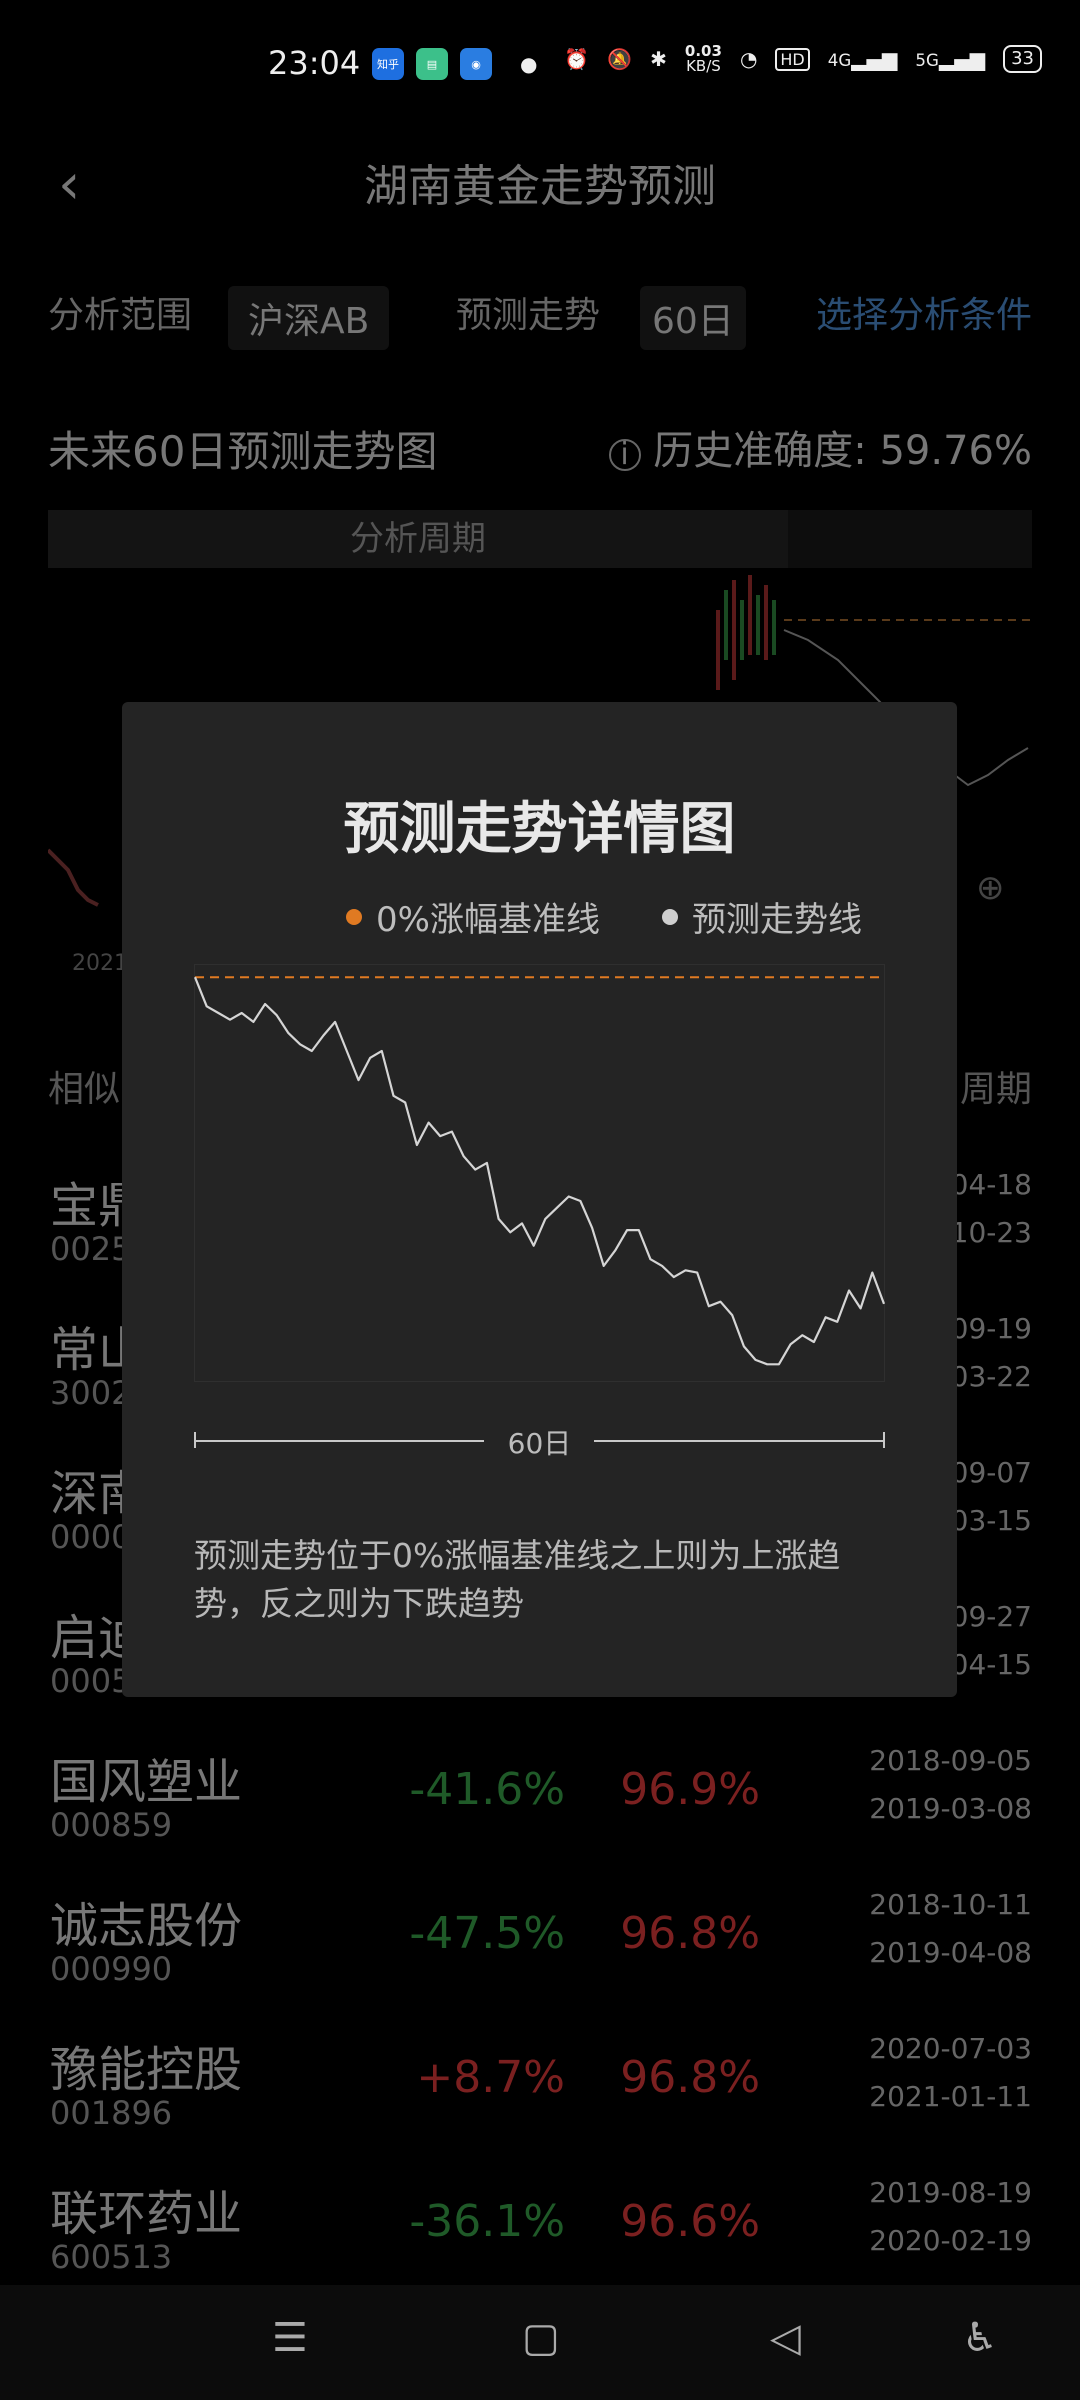 The width and height of the screenshot is (1080, 2400). Describe the element at coordinates (111, 2113) in the screenshot. I see `stock-code: 001896` at that location.